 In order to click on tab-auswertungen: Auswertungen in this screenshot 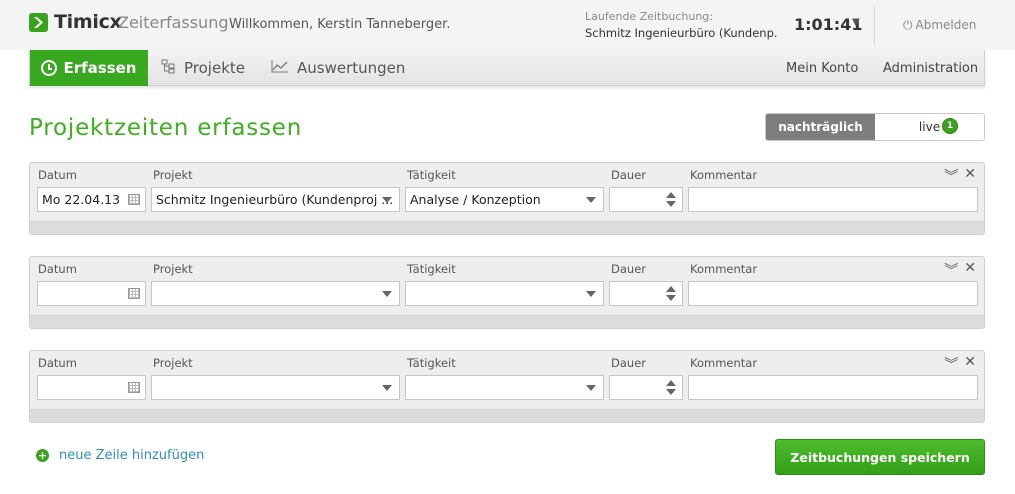, I will do `click(338, 68)`.